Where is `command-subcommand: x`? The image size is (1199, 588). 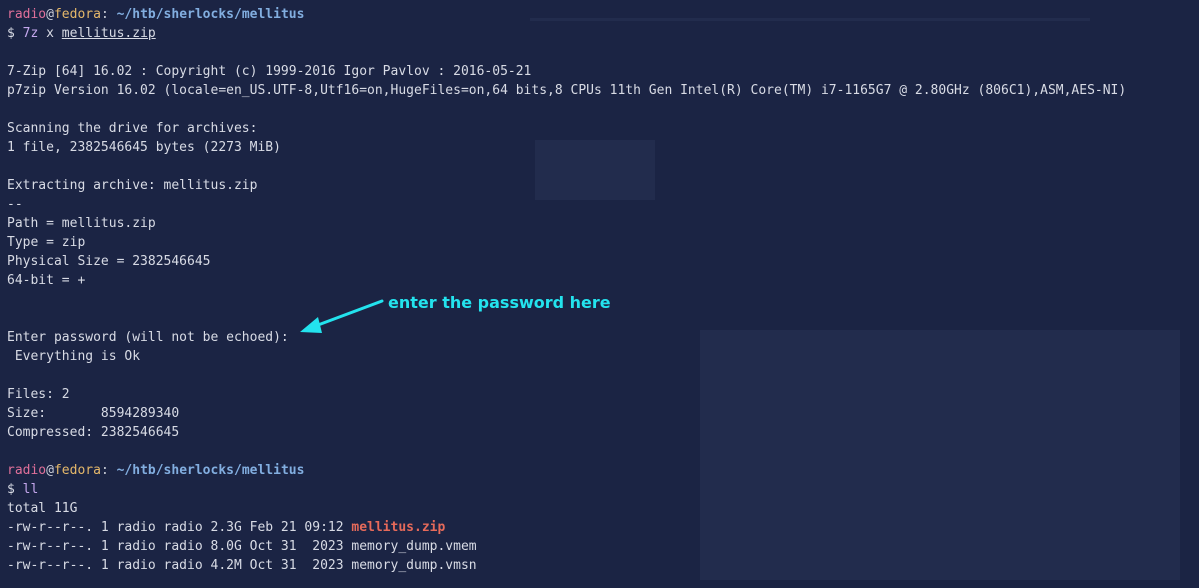
command-subcommand: x is located at coordinates (50, 33).